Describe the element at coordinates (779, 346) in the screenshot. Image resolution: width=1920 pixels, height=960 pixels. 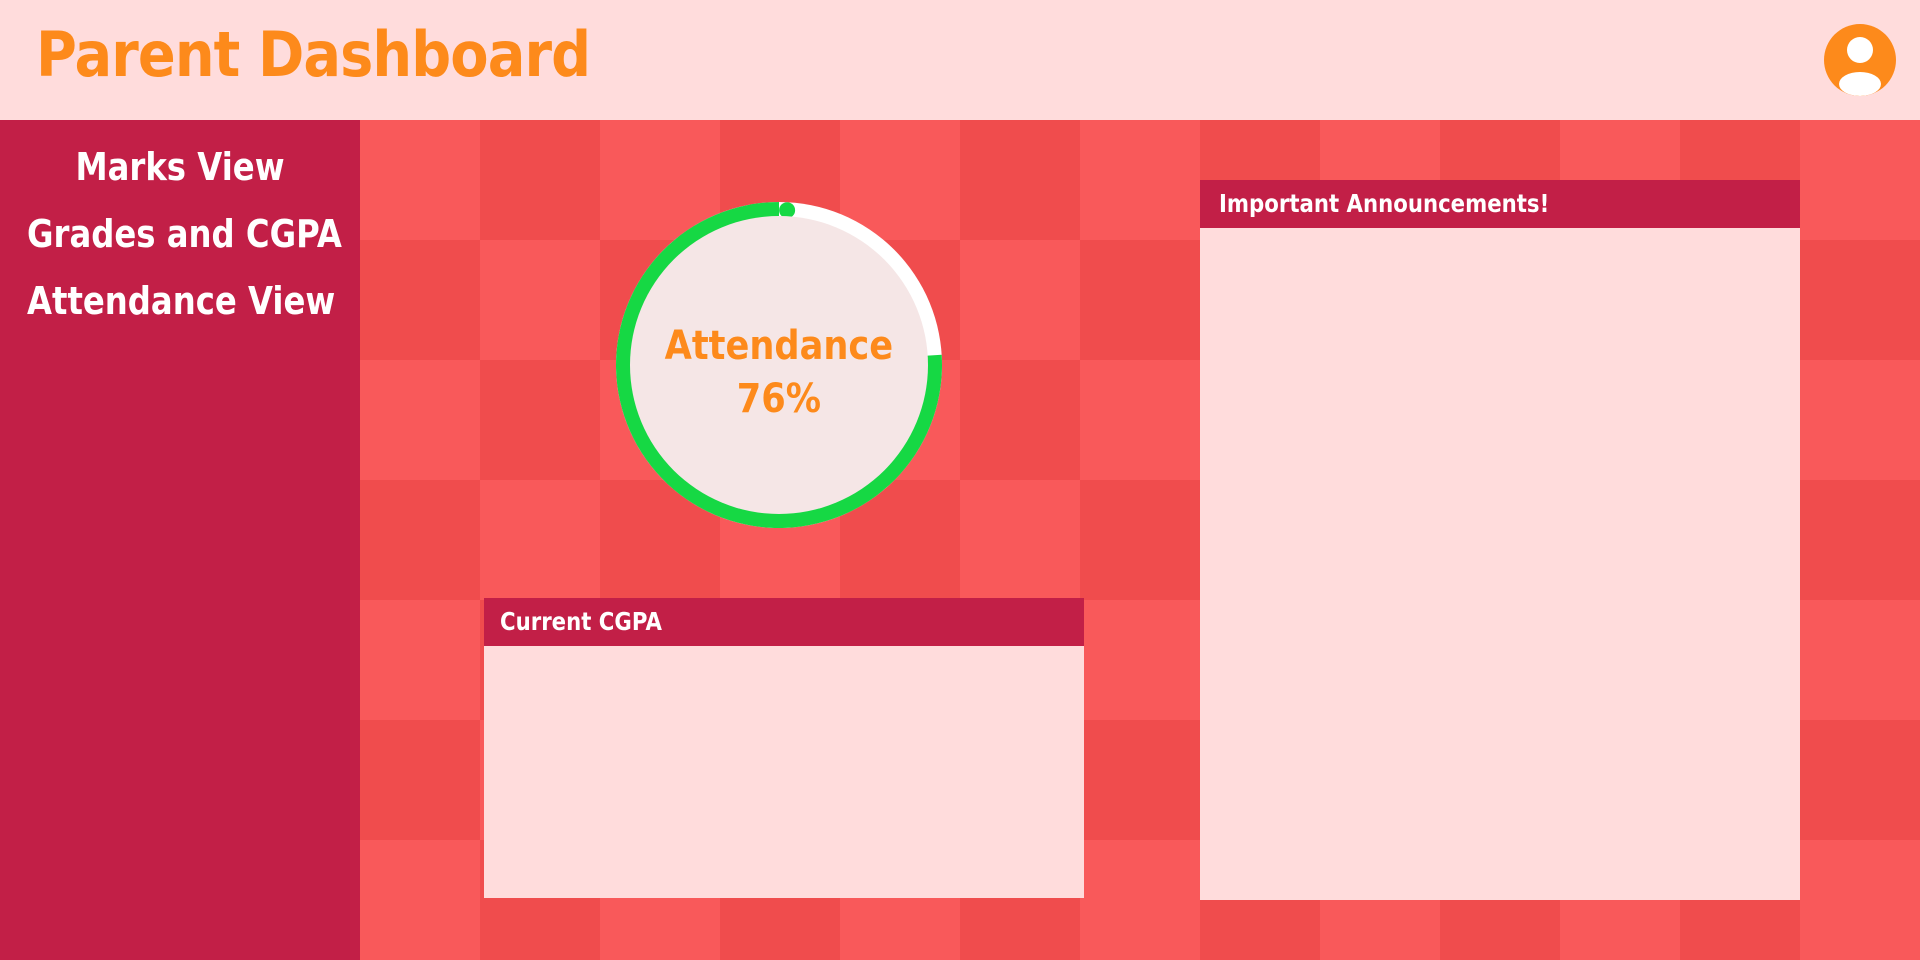
I see `attendance-label: Attendance` at that location.